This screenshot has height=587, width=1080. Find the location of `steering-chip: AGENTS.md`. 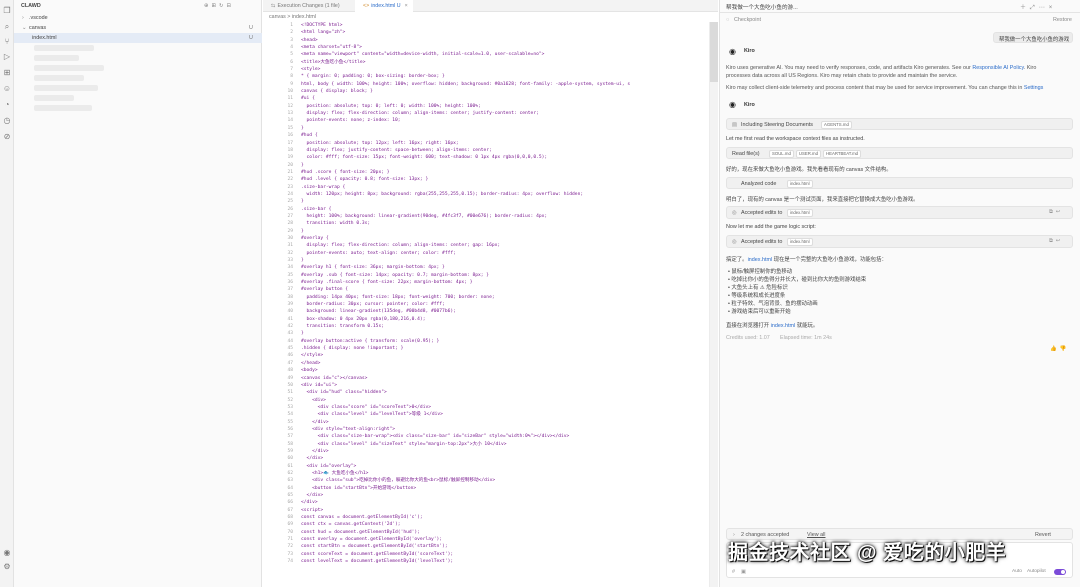

steering-chip: AGENTS.md is located at coordinates (836, 125).